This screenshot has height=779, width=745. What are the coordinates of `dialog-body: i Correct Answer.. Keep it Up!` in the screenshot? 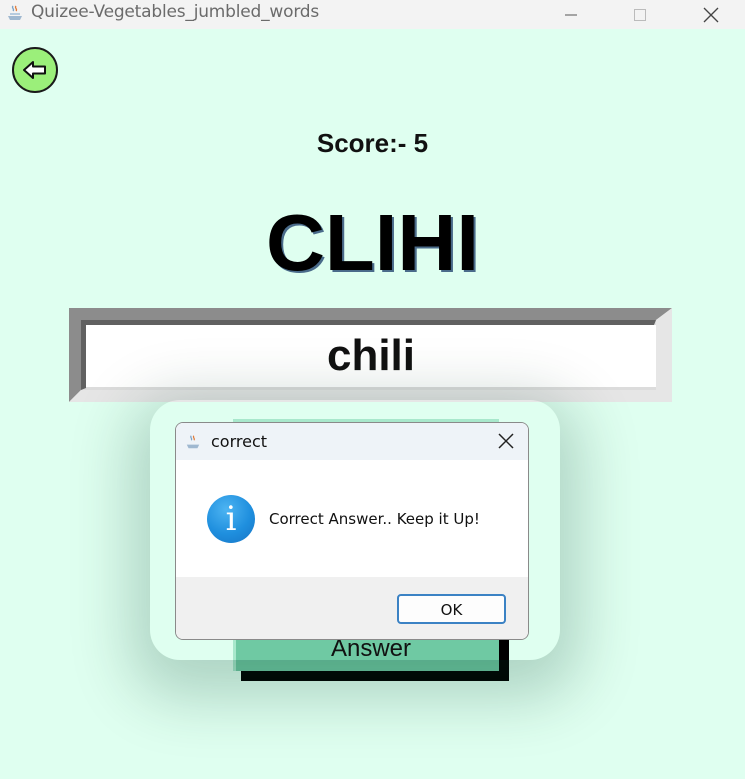 It's located at (352, 518).